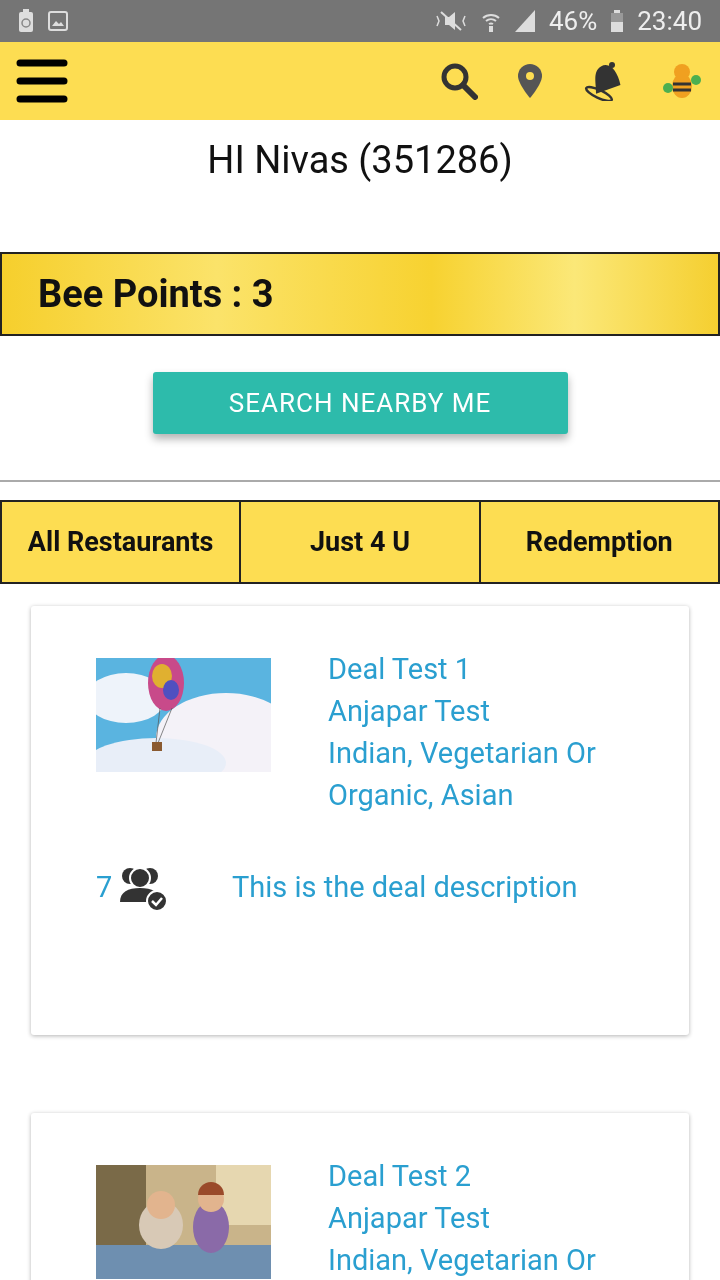 This screenshot has width=720, height=1280. Describe the element at coordinates (602, 81) in the screenshot. I see `bell-icon` at that location.